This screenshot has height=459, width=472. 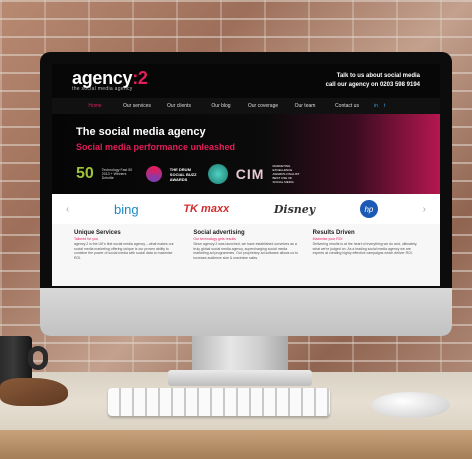 I want to click on keyboard, so click(x=219, y=402).